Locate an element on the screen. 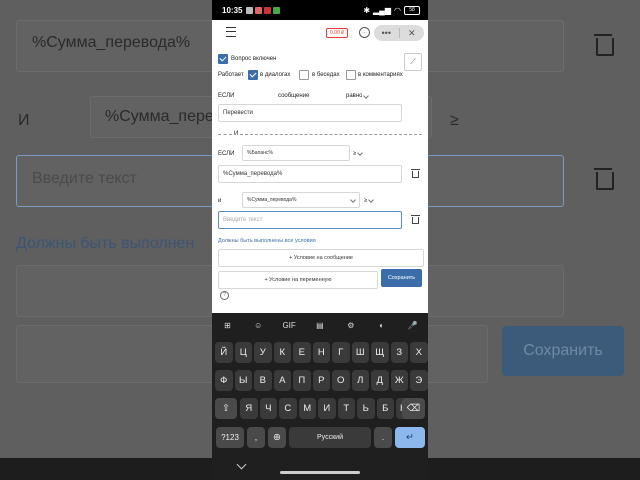  key: П is located at coordinates (302, 380).